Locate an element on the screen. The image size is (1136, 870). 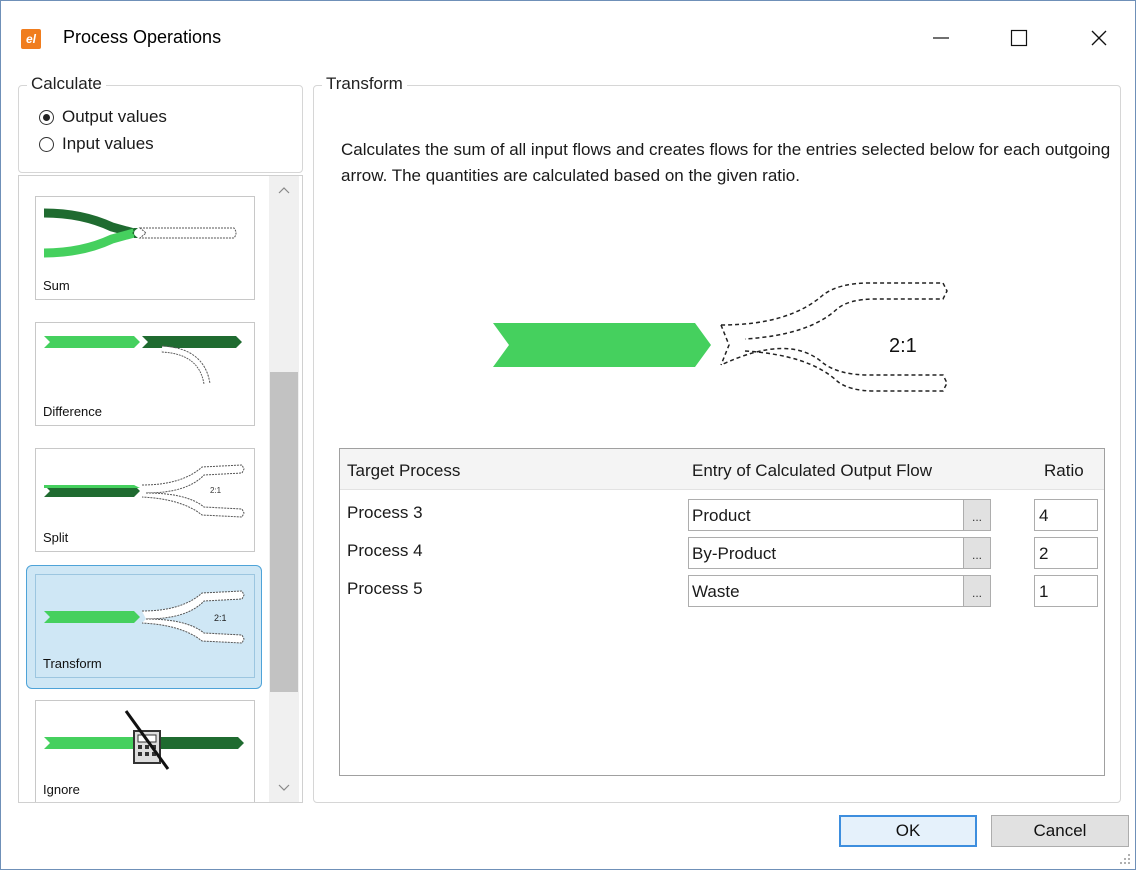
entry-value: By-Product is located at coordinates (734, 553).